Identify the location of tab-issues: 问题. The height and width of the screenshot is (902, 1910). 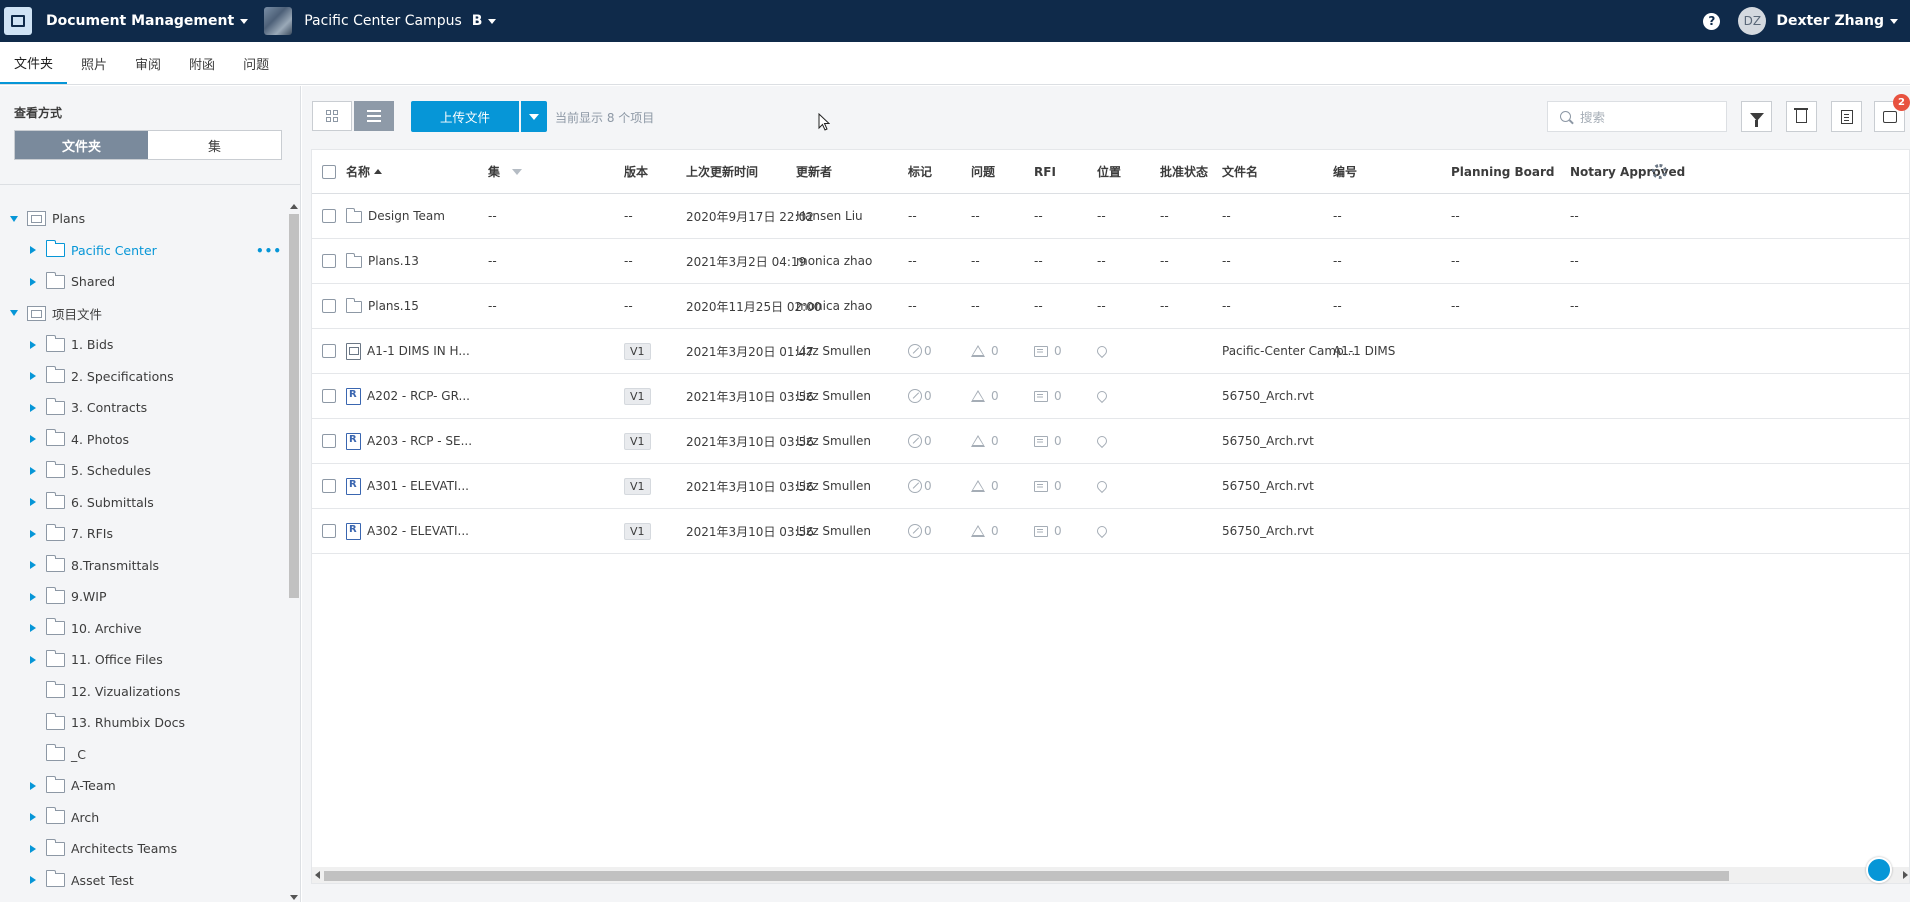
(256, 63).